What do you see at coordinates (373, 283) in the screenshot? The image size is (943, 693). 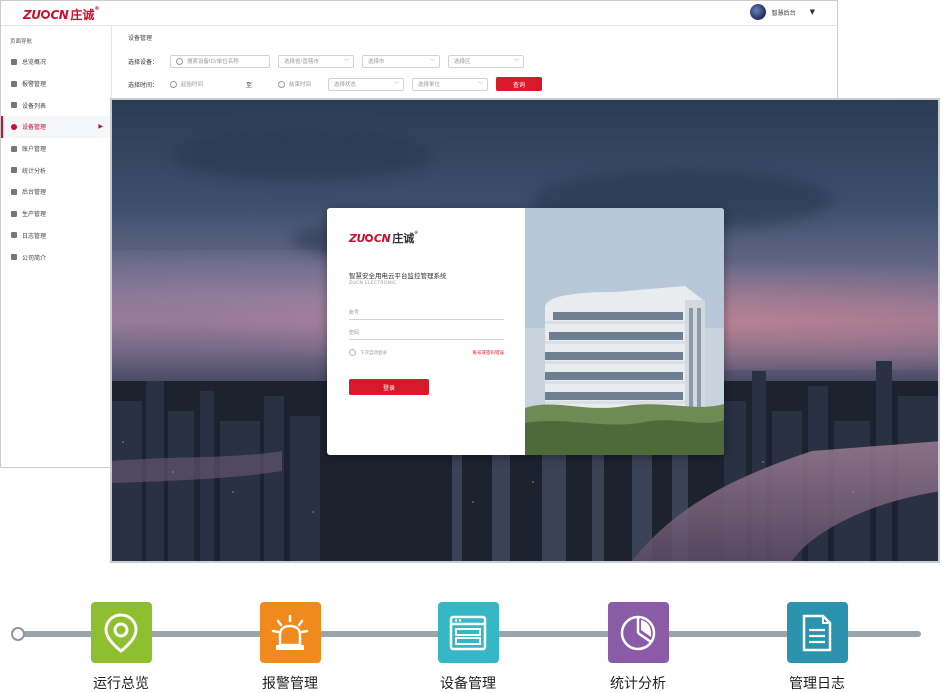 I see `system-subtitle: ZUCN ELECTRONIC` at bounding box center [373, 283].